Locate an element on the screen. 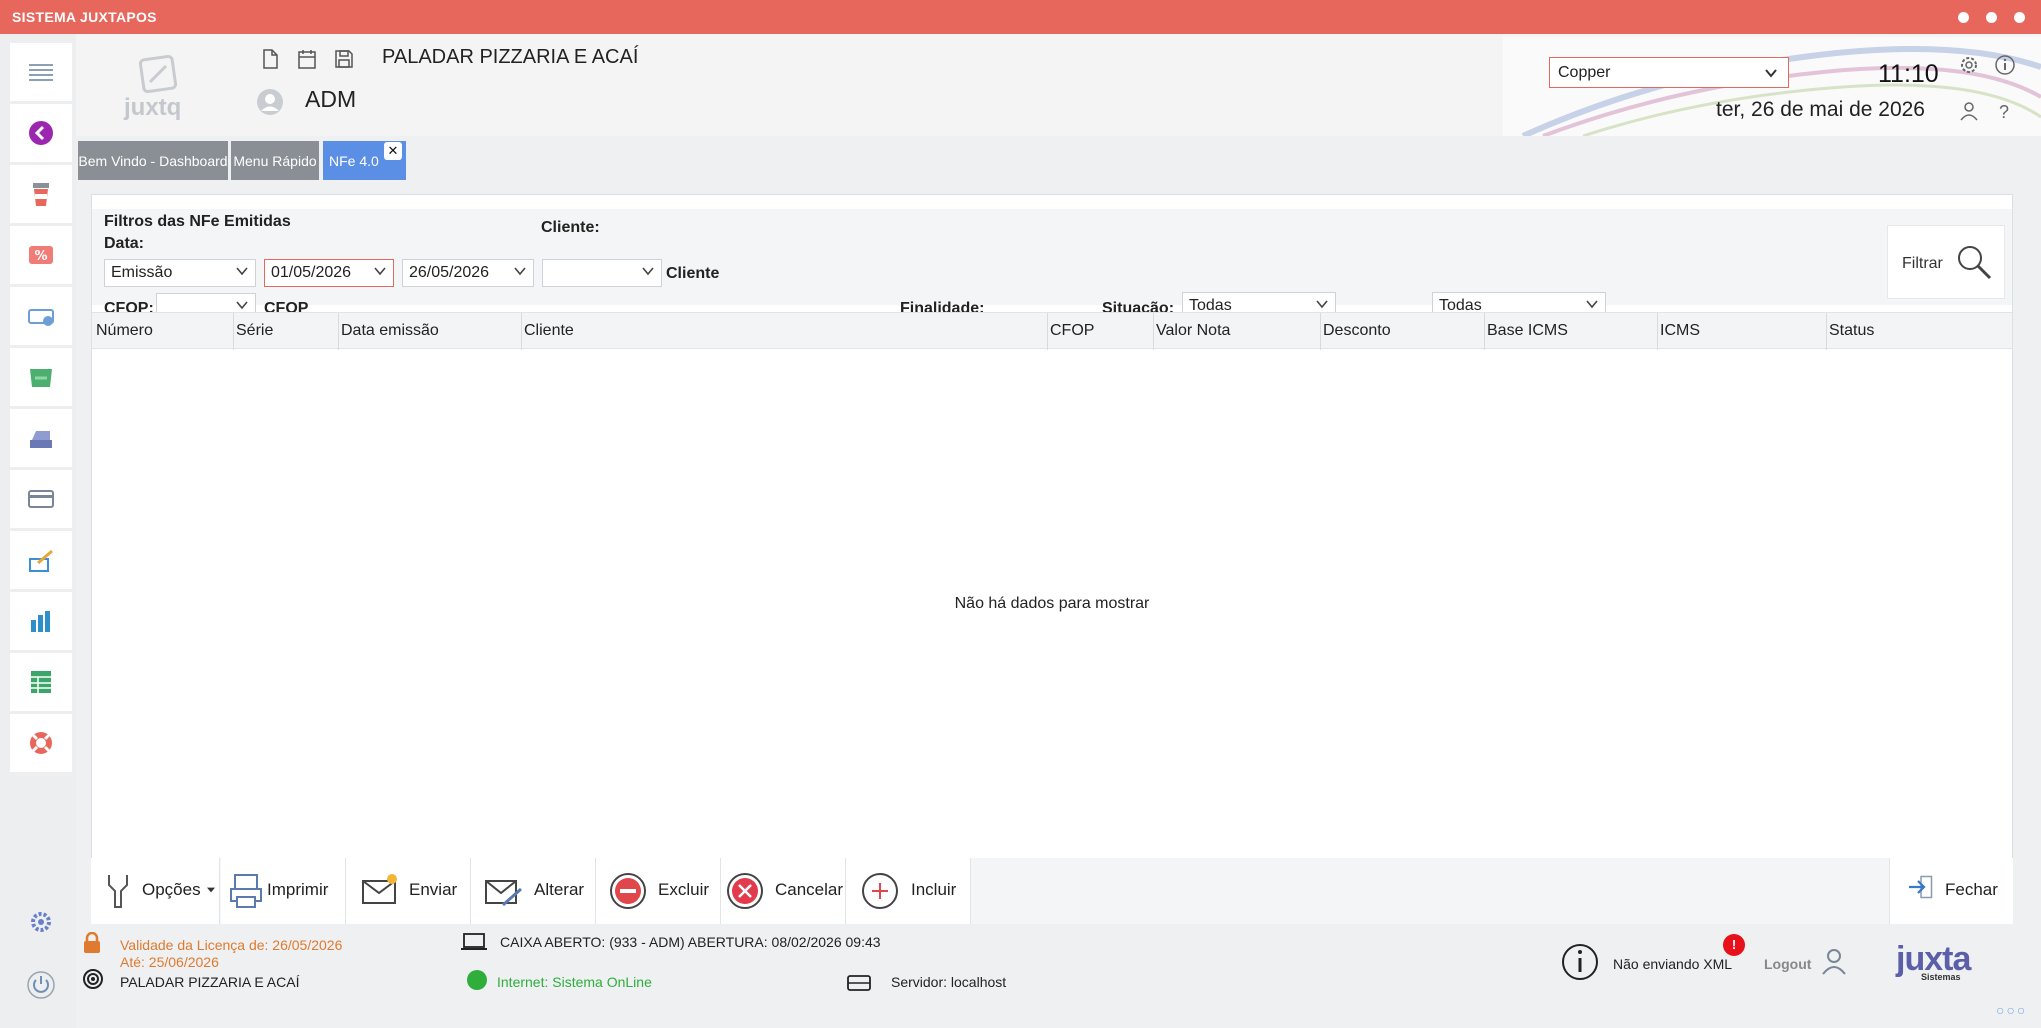 This screenshot has width=2041, height=1028. user-icon is located at coordinates (1969, 113).